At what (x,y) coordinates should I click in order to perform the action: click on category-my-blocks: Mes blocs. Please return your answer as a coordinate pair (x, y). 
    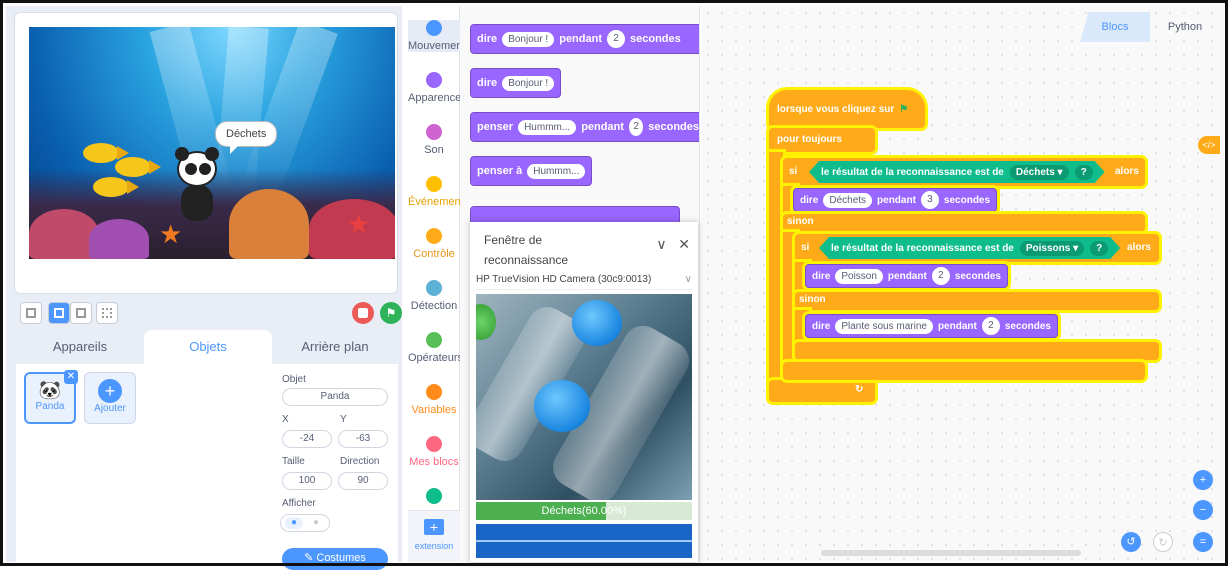
    Looking at the image, I should click on (434, 452).